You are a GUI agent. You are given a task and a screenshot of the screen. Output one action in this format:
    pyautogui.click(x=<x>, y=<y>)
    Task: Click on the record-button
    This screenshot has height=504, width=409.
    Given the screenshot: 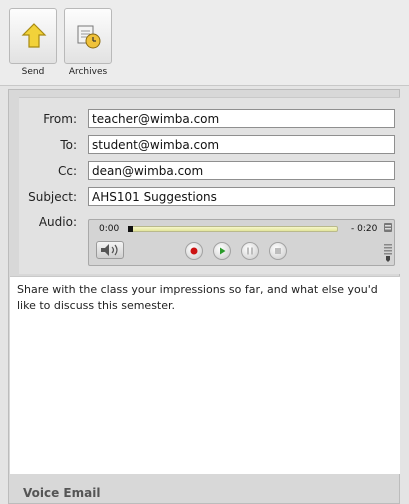 What is the action you would take?
    pyautogui.click(x=194, y=251)
    